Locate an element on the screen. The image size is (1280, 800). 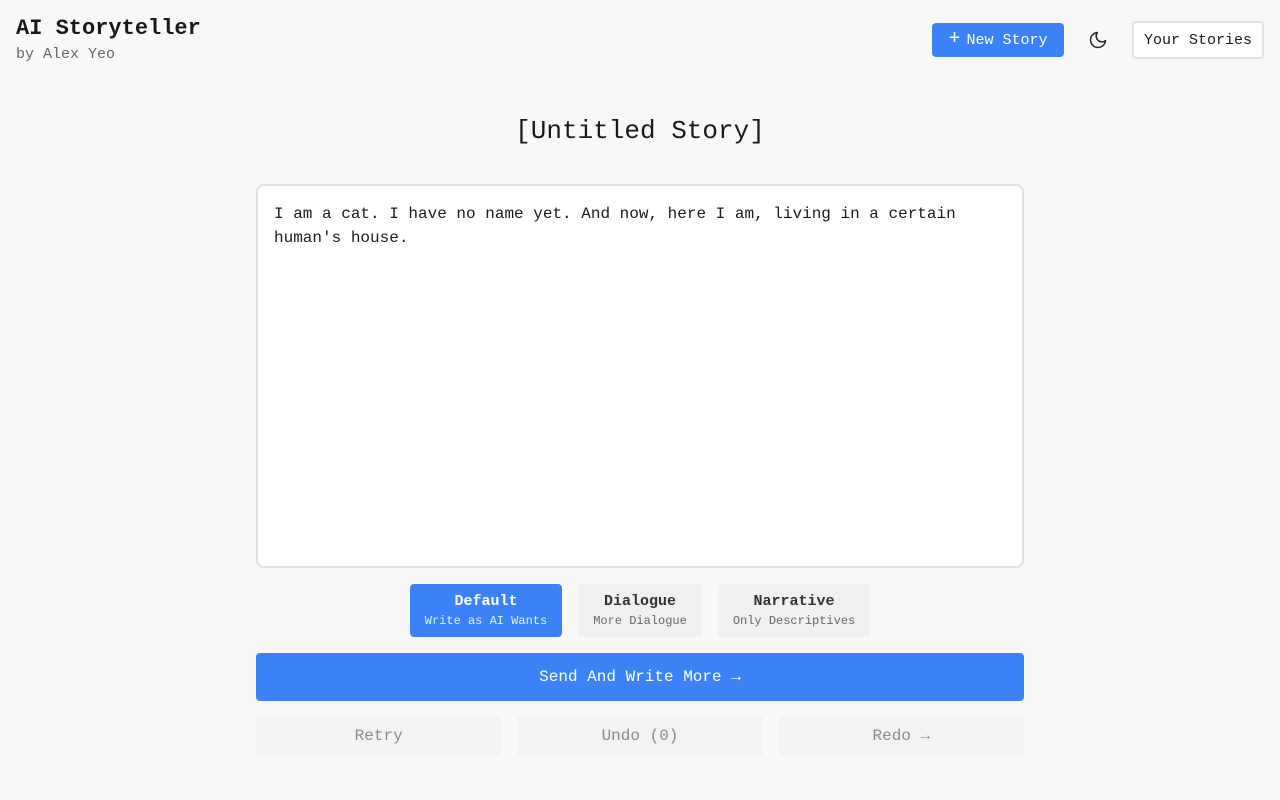
brand: AI Storyteller by Alex Yeo is located at coordinates (108, 40).